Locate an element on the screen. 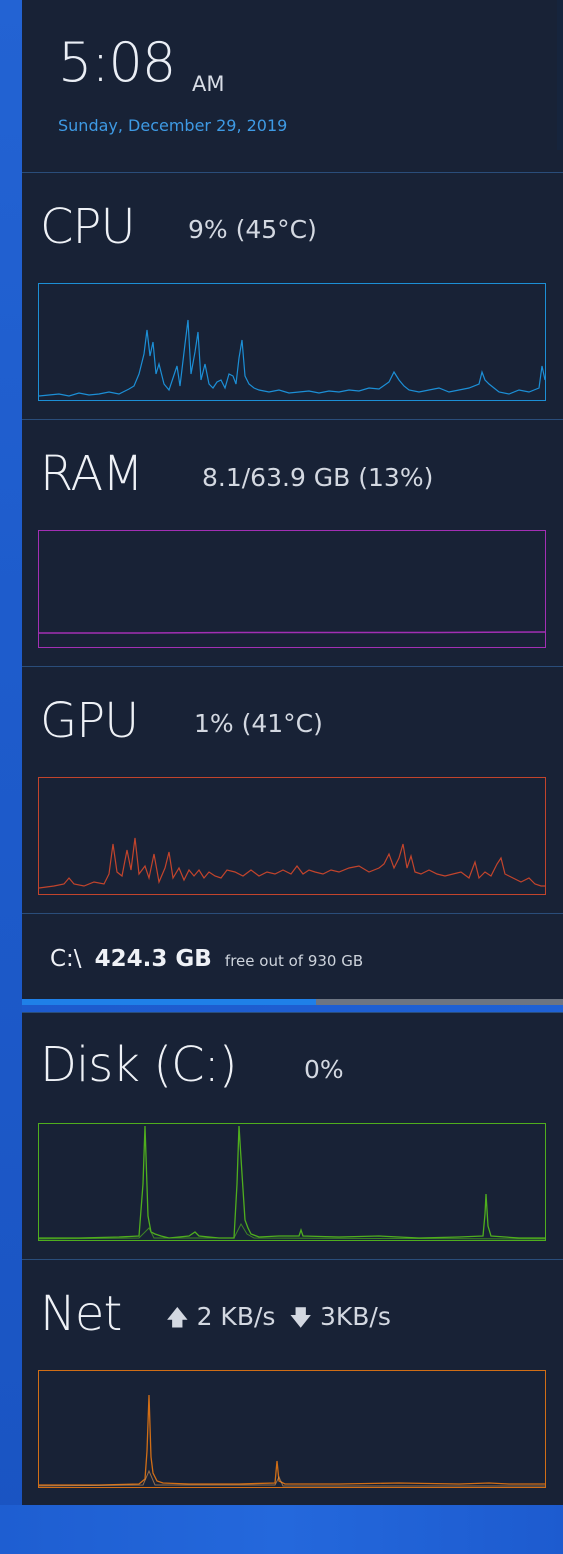 The height and width of the screenshot is (1554, 563). net-graph is located at coordinates (292, 1429).